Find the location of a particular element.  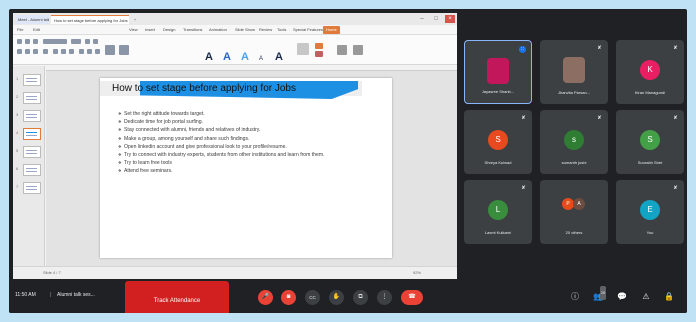

layout-icon is located at coordinates (124, 50).